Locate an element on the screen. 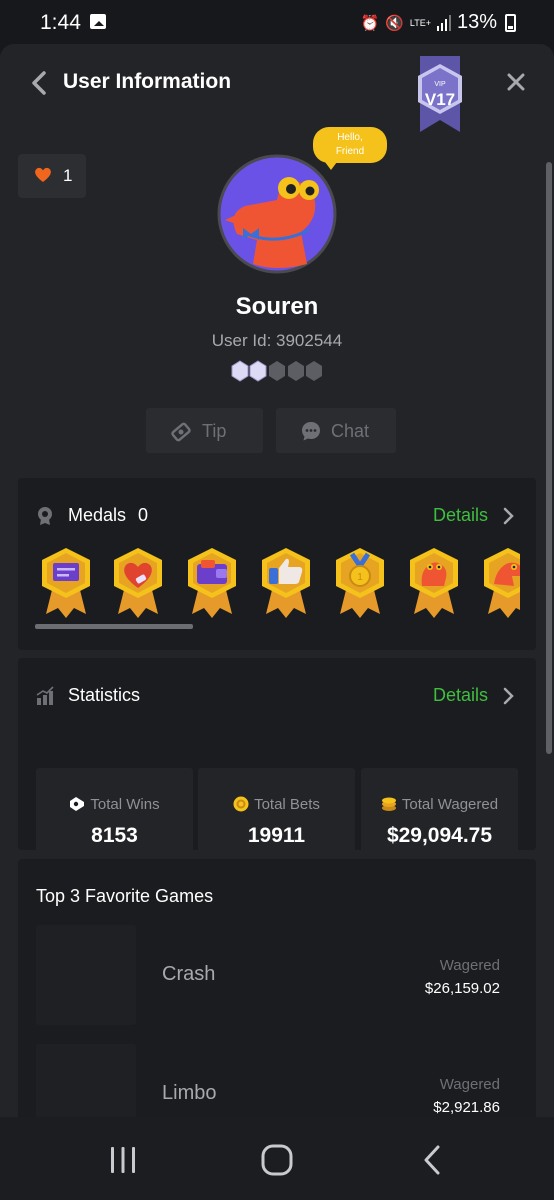 The image size is (554, 1200). stat-label-text: Total Bets is located at coordinates (287, 804).